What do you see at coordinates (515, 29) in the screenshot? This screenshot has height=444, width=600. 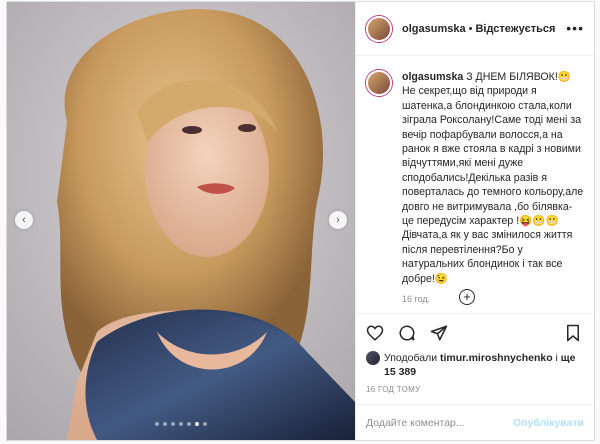 I see `follow-status-button: Відстежується` at bounding box center [515, 29].